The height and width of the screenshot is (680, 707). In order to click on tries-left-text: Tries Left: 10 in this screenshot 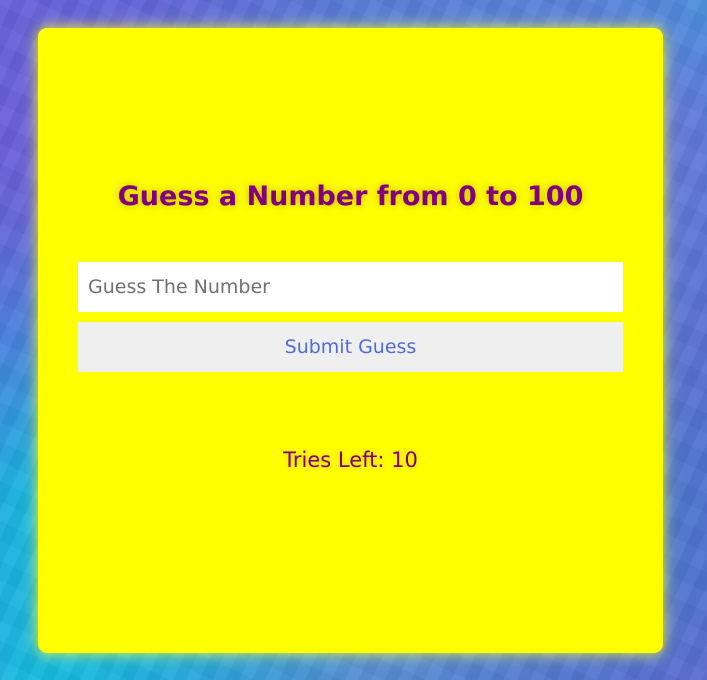, I will do `click(350, 460)`.